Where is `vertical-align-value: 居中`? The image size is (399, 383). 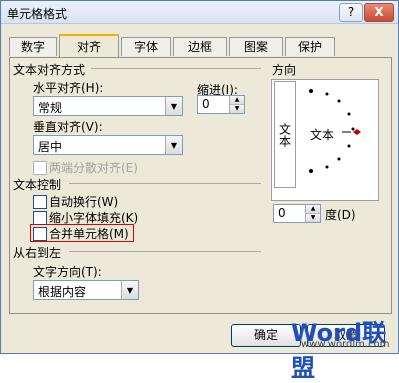 vertical-align-value: 居中 is located at coordinates (50, 147).